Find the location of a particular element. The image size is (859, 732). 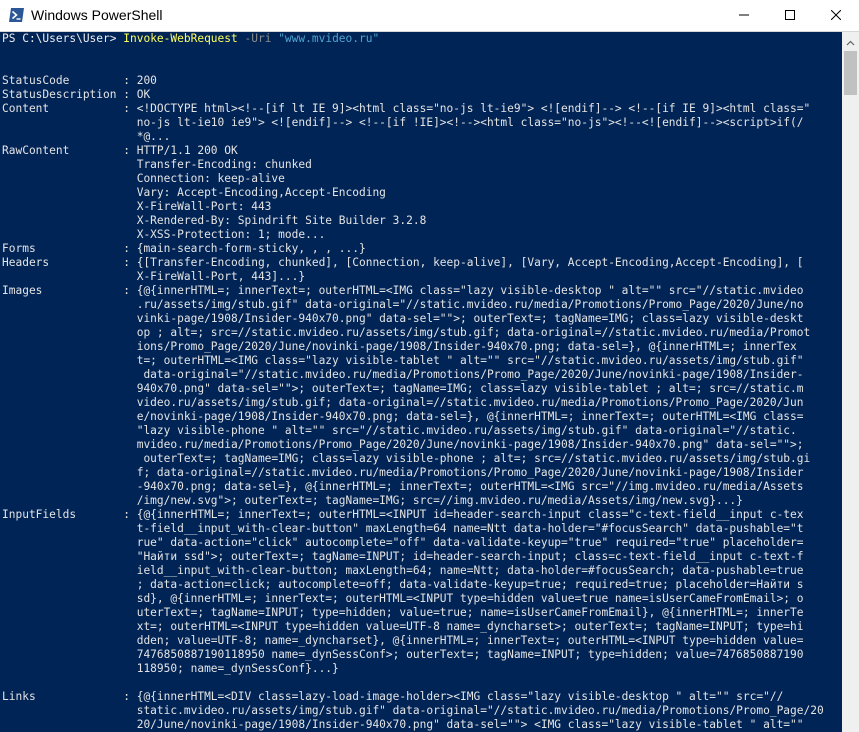

close-button is located at coordinates (836, 15).